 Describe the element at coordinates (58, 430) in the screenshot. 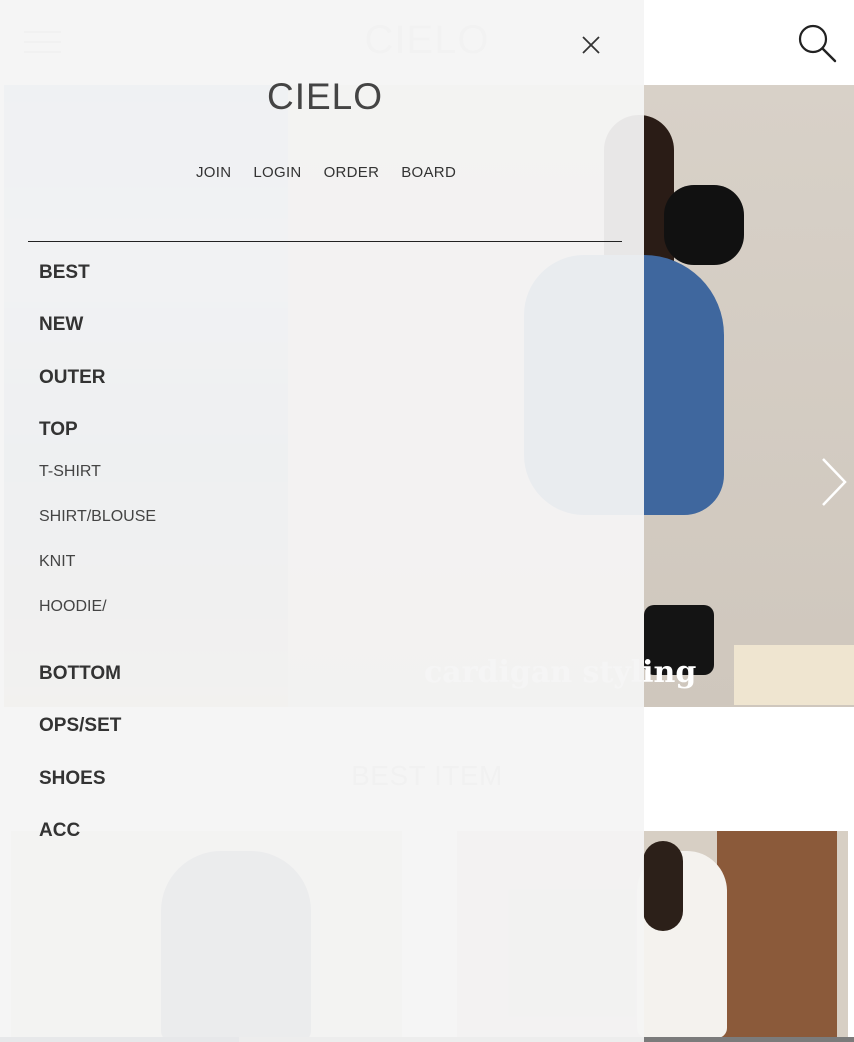

I see `category-top: TOP` at that location.